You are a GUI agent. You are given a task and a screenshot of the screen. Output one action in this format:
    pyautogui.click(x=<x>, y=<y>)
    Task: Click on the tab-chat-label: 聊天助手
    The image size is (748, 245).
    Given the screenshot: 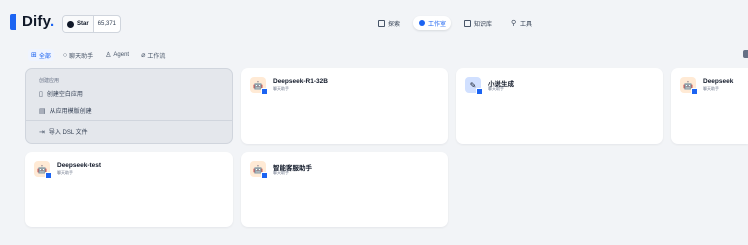 What is the action you would take?
    pyautogui.click(x=81, y=56)
    